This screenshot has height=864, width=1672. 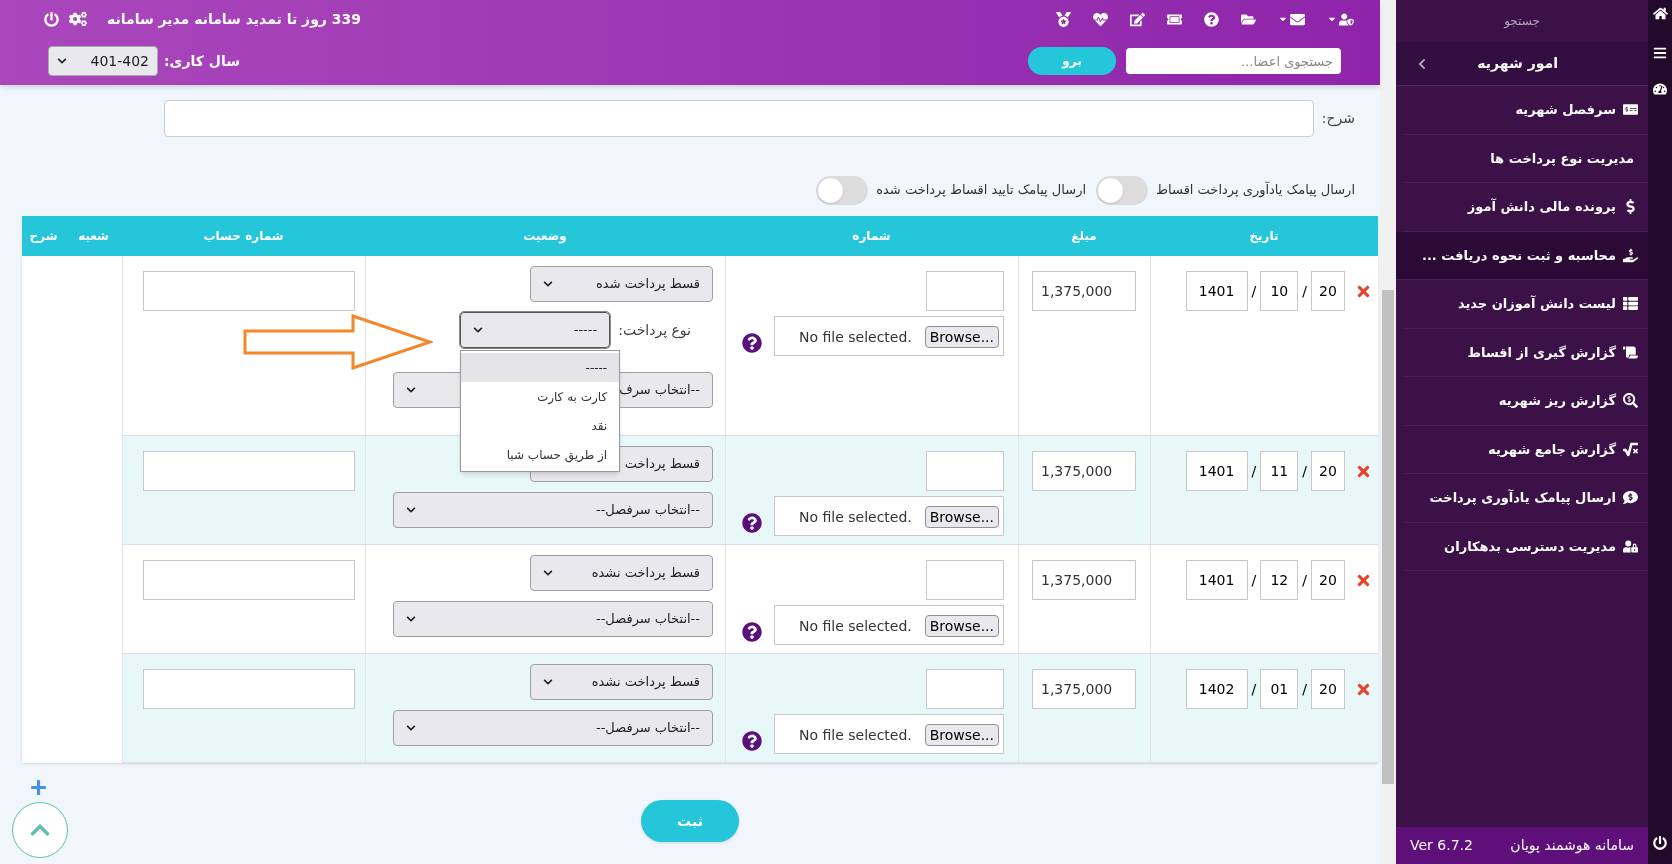 What do you see at coordinates (234, 19) in the screenshot?
I see `renewal-notice: 339 روز تا تمدید سامانه مدیر سامانه` at bounding box center [234, 19].